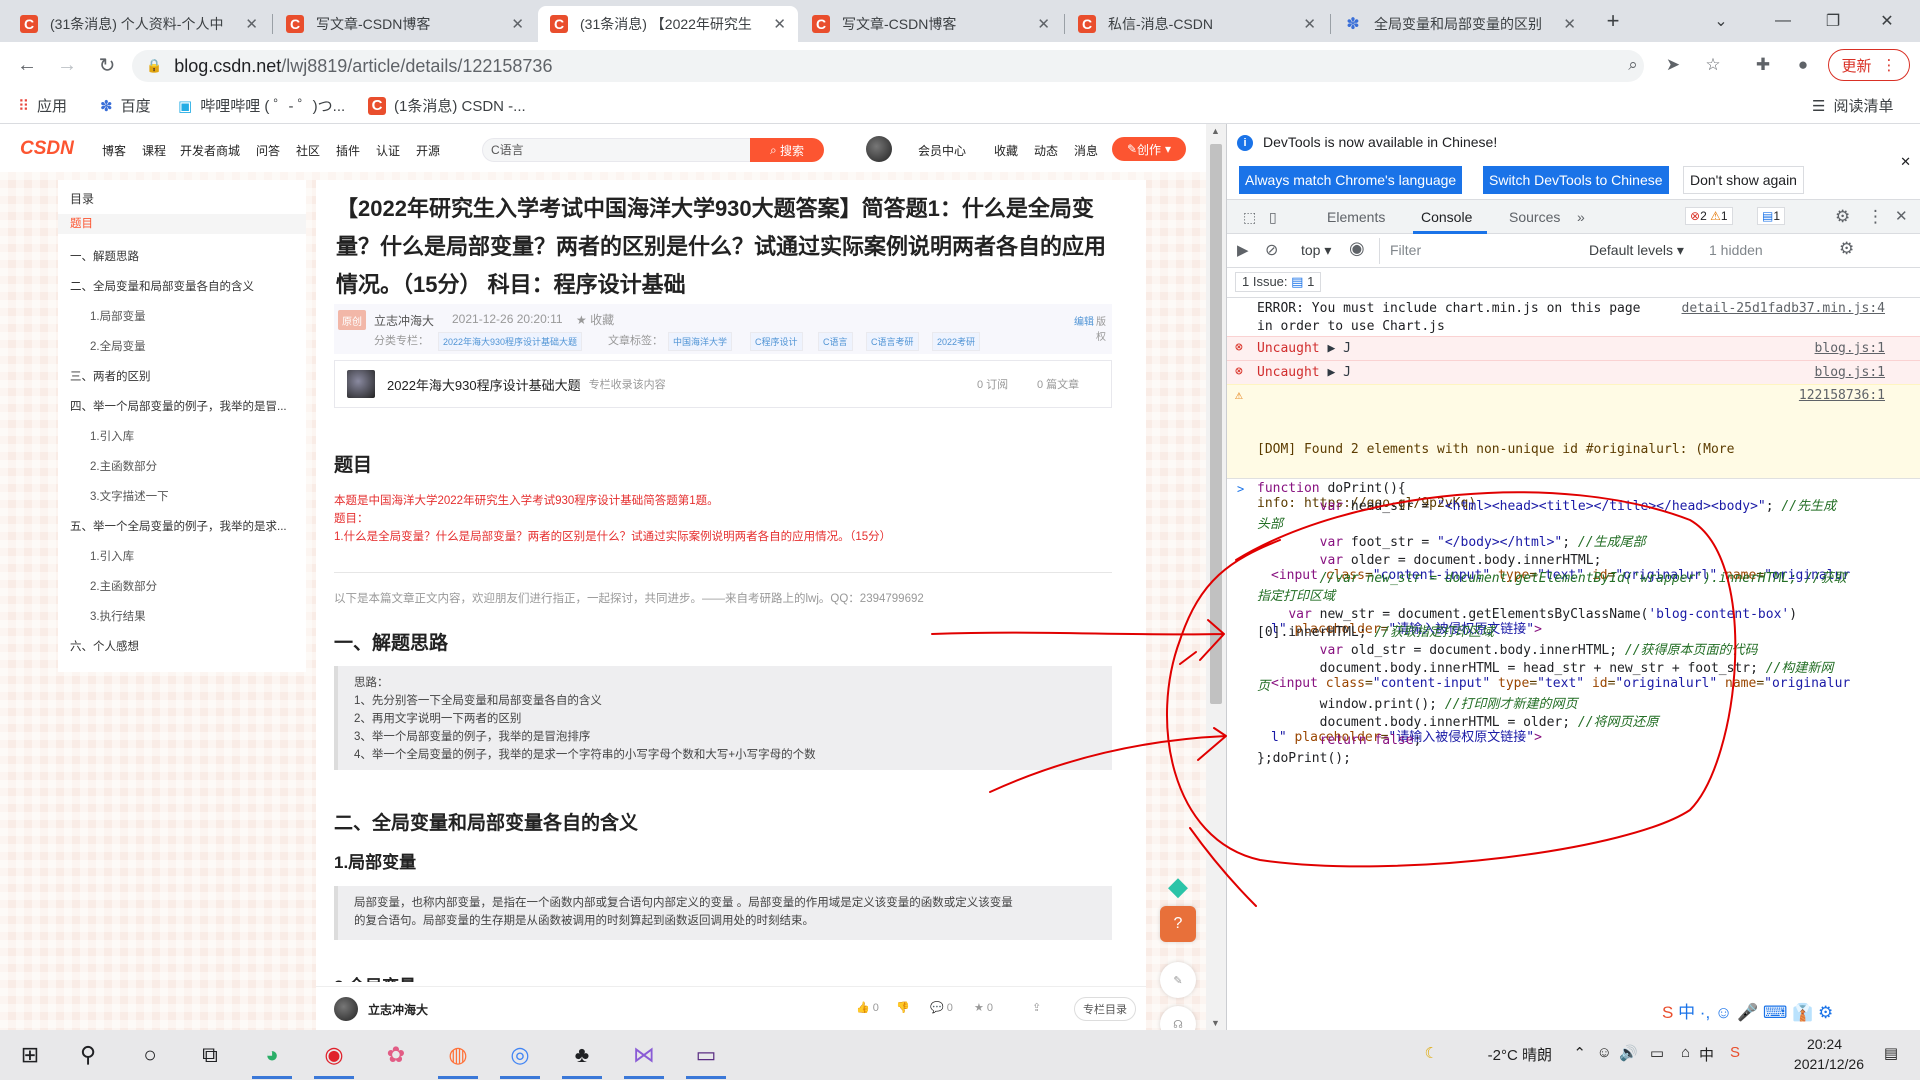 The image size is (1920, 1080). What do you see at coordinates (1178, 1018) in the screenshot?
I see `headset-icon: ☊` at bounding box center [1178, 1018].